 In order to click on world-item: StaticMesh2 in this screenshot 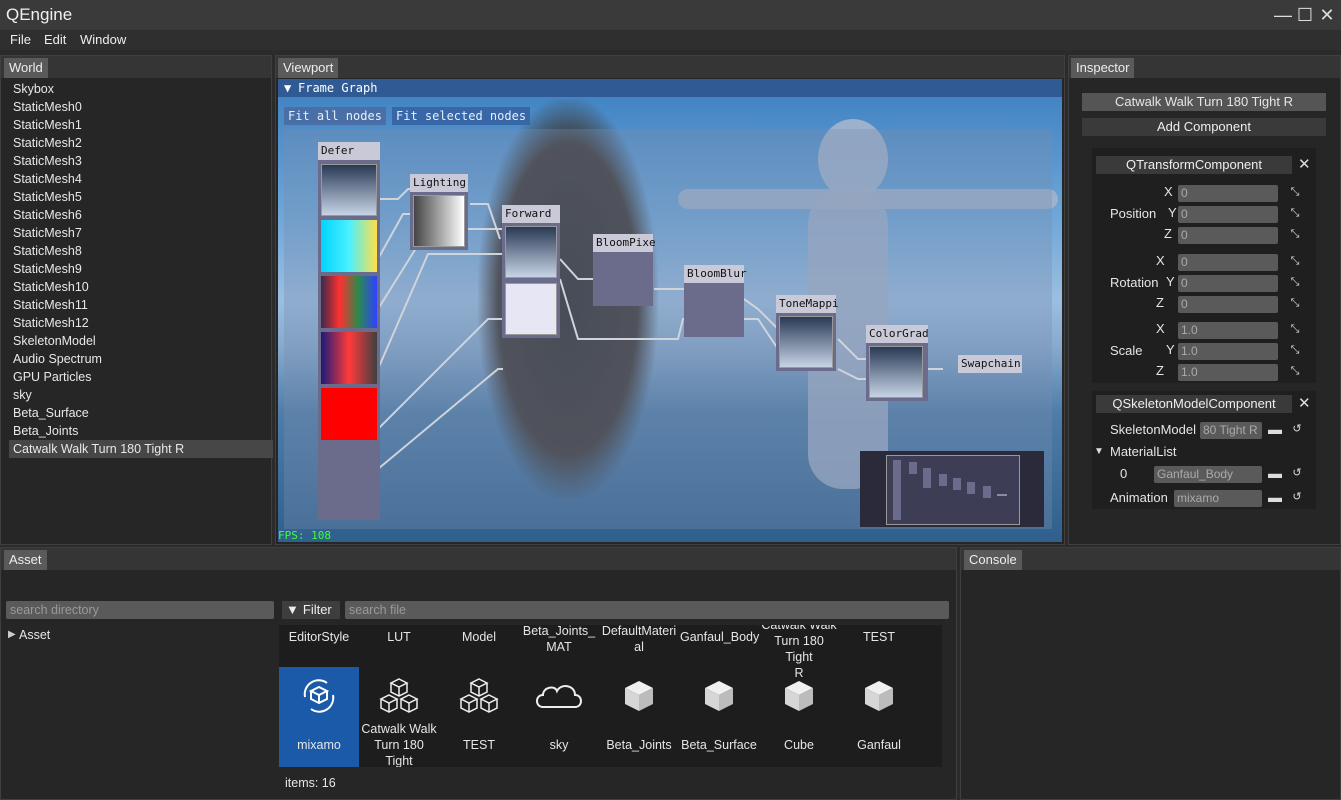, I will do `click(47, 143)`.